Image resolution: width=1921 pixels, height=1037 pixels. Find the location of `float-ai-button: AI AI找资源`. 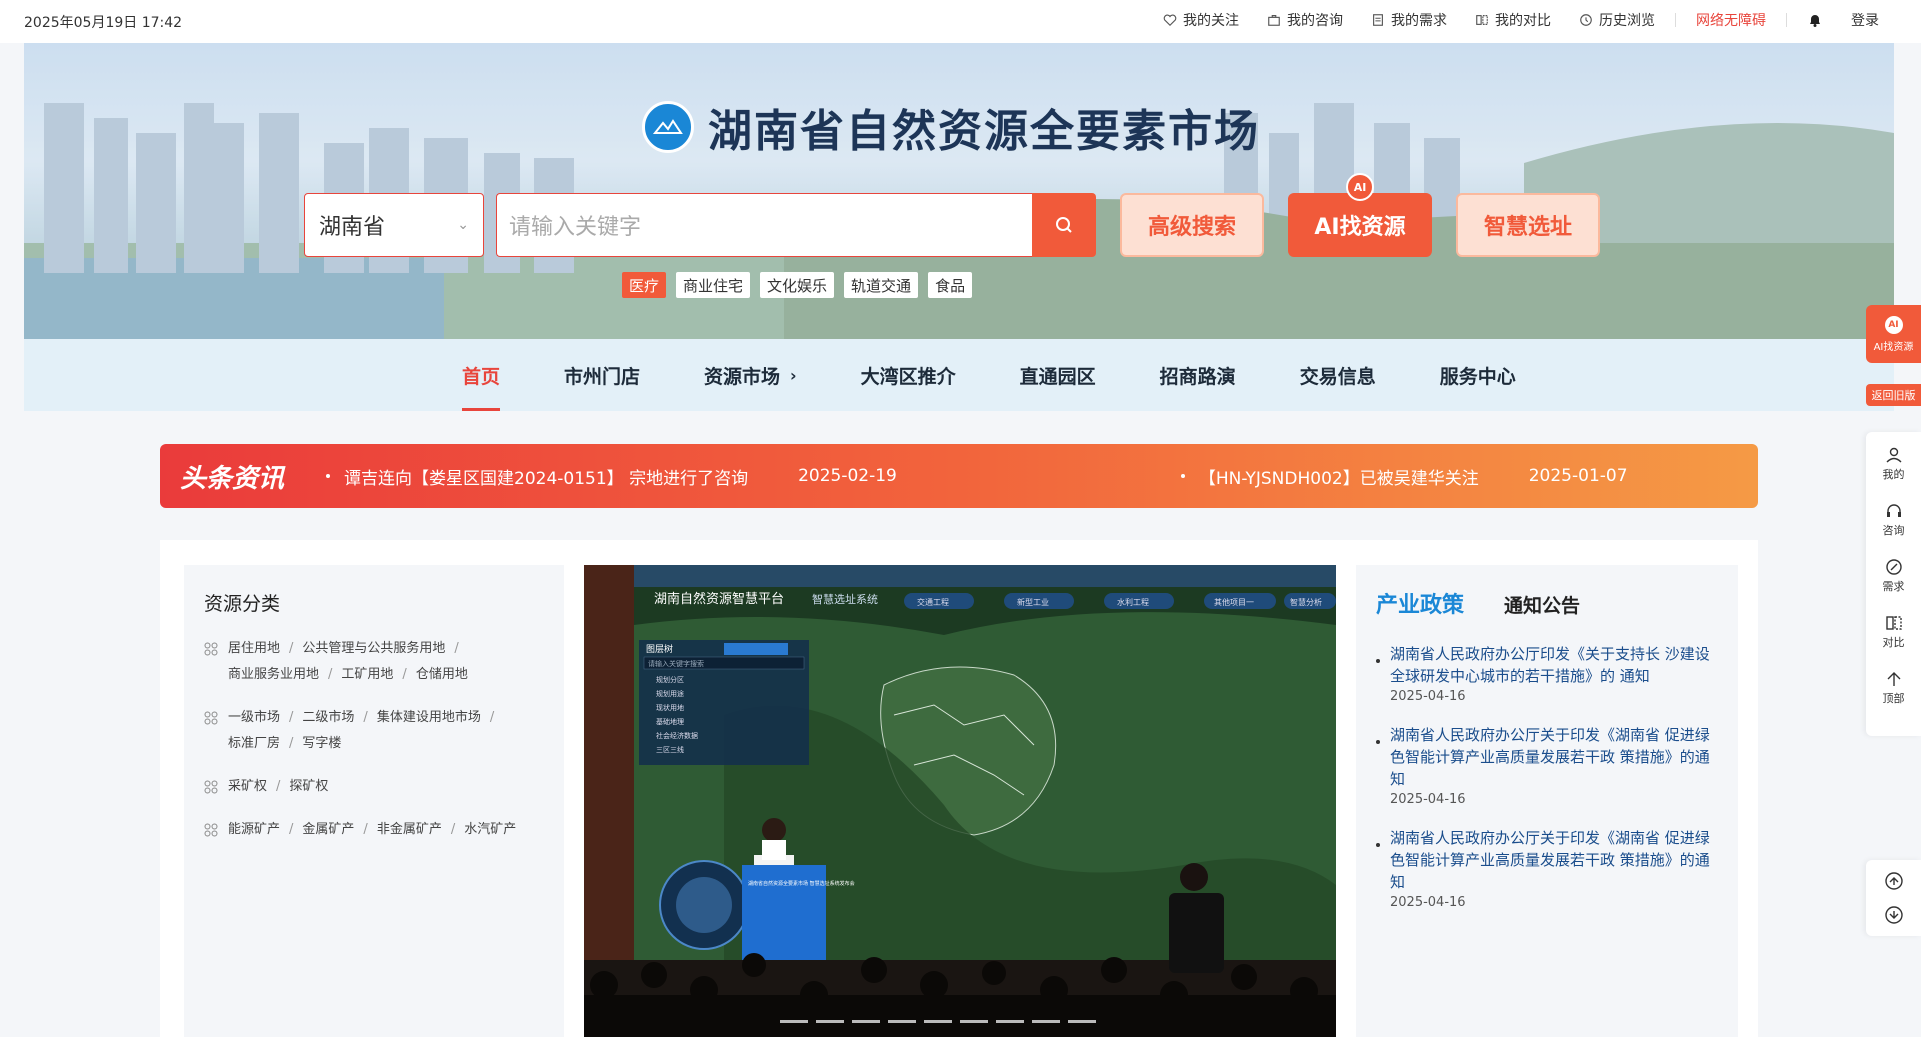

float-ai-button: AI AI找资源 is located at coordinates (1893, 334).